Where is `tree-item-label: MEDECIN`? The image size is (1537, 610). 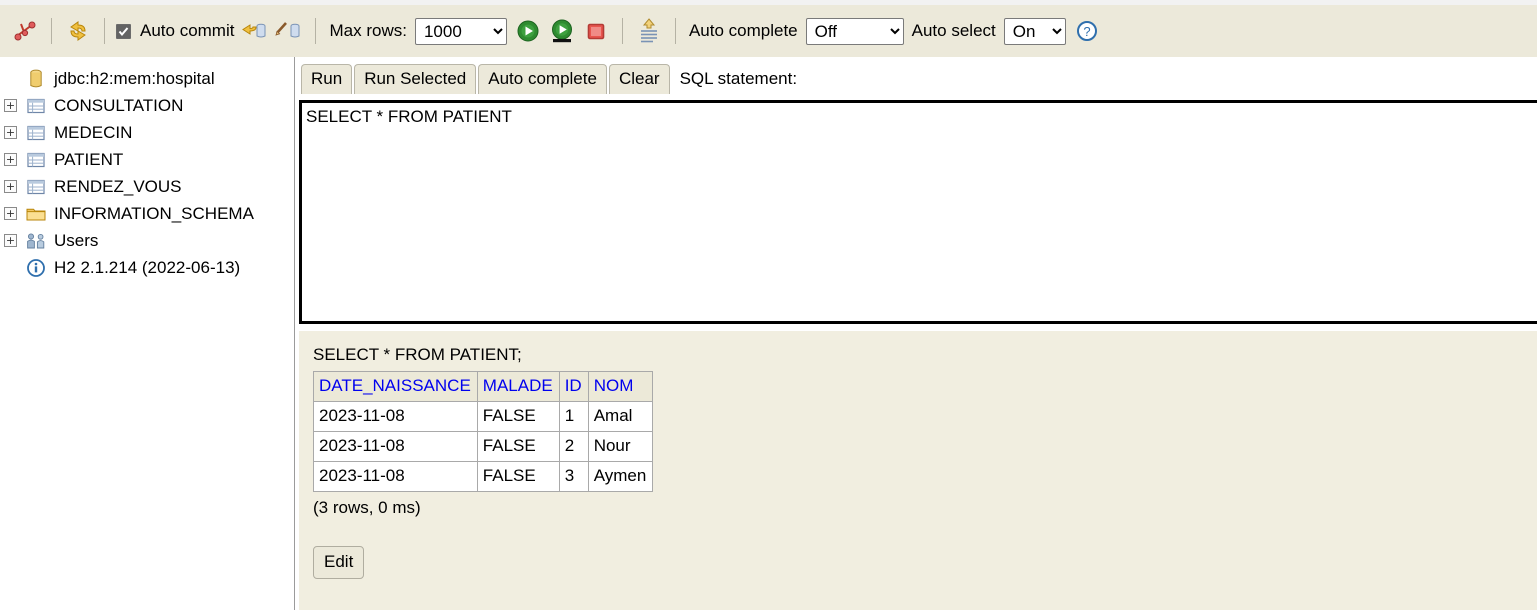 tree-item-label: MEDECIN is located at coordinates (93, 132).